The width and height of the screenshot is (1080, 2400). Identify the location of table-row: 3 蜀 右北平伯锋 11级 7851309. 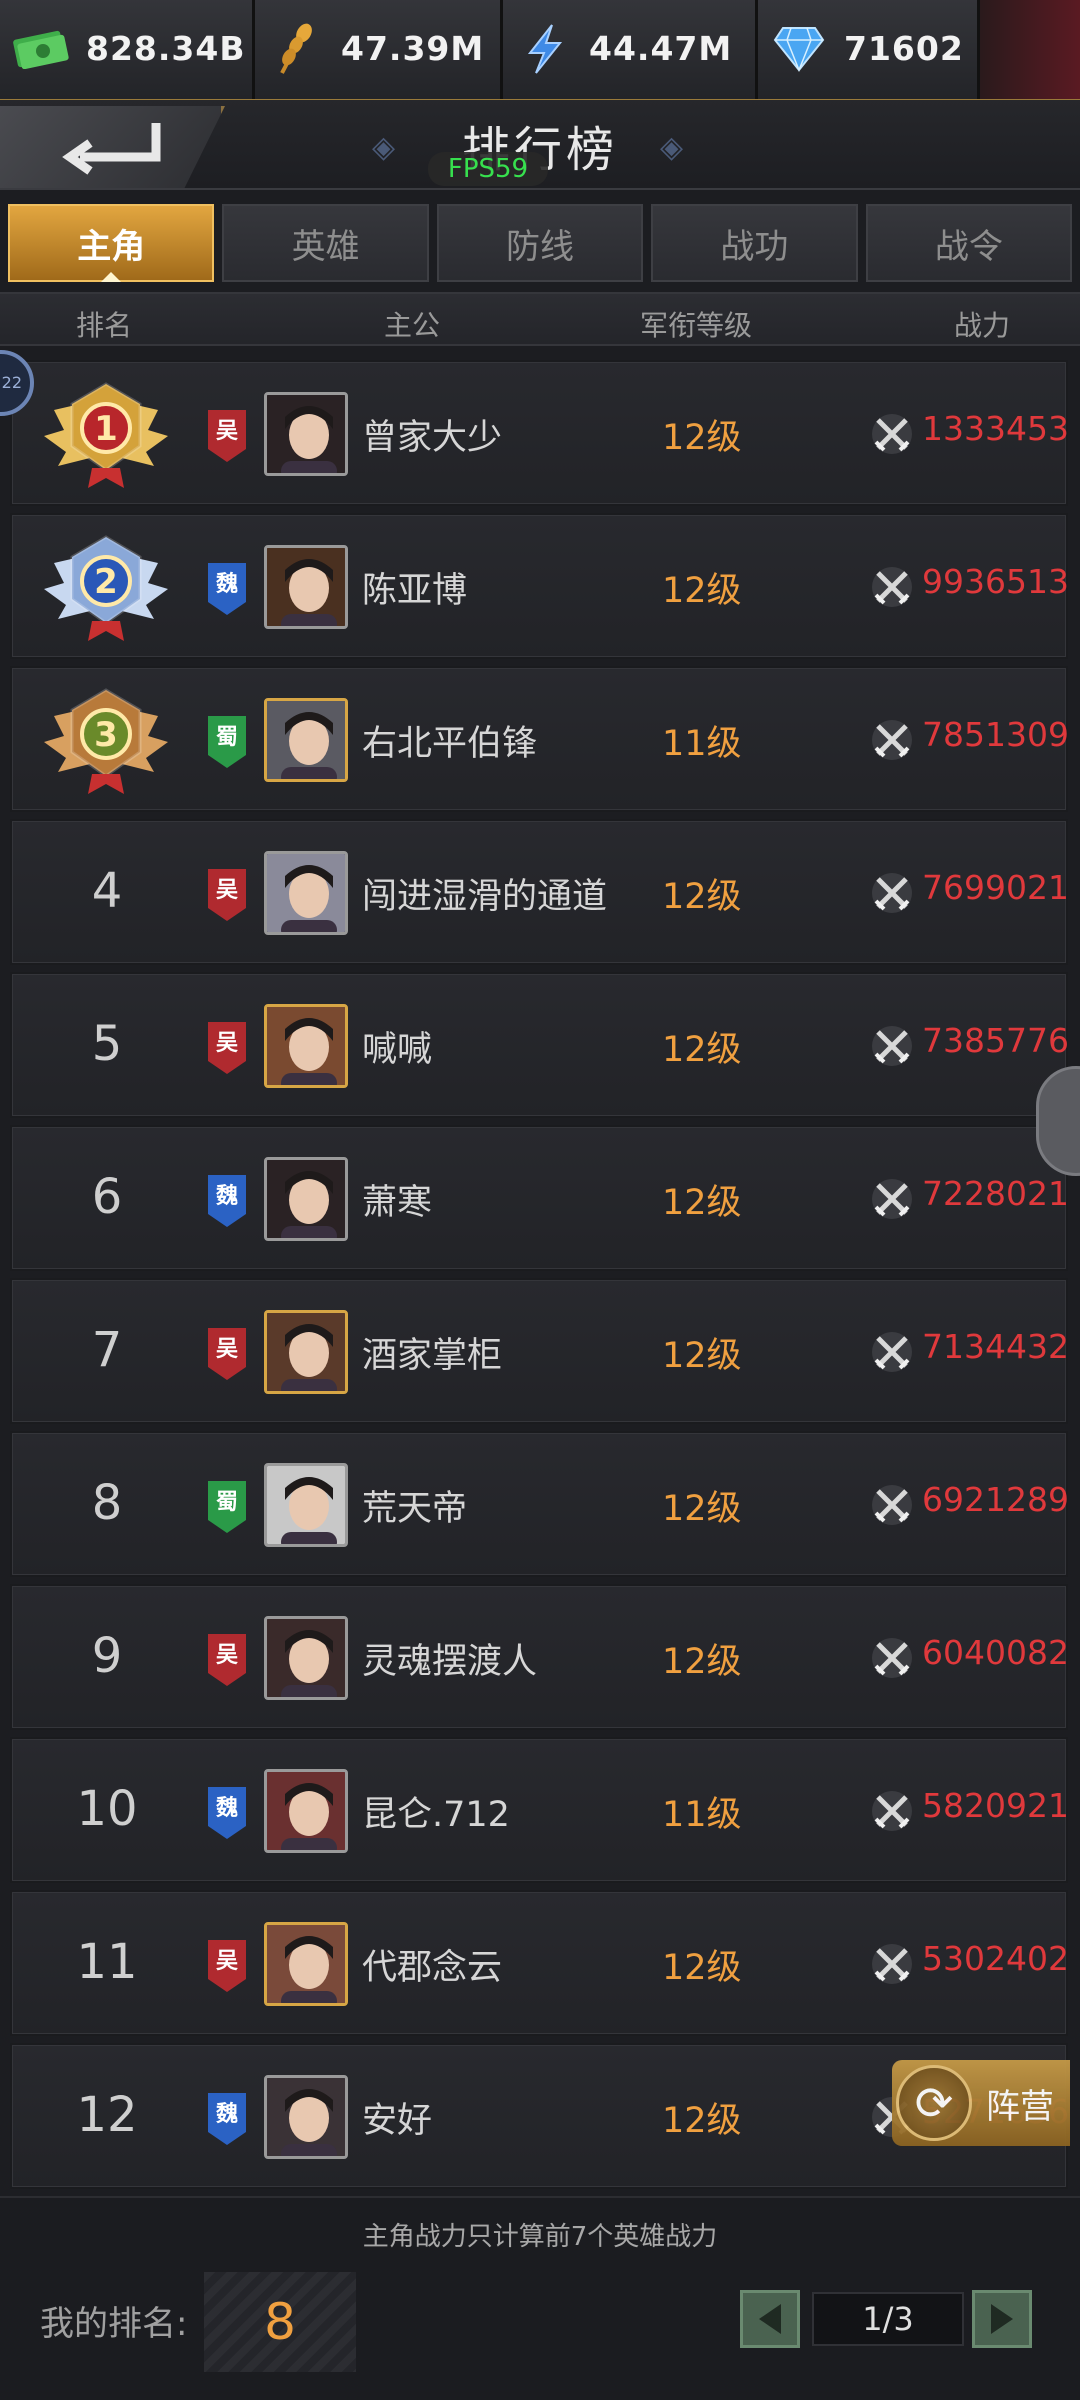
(539, 739).